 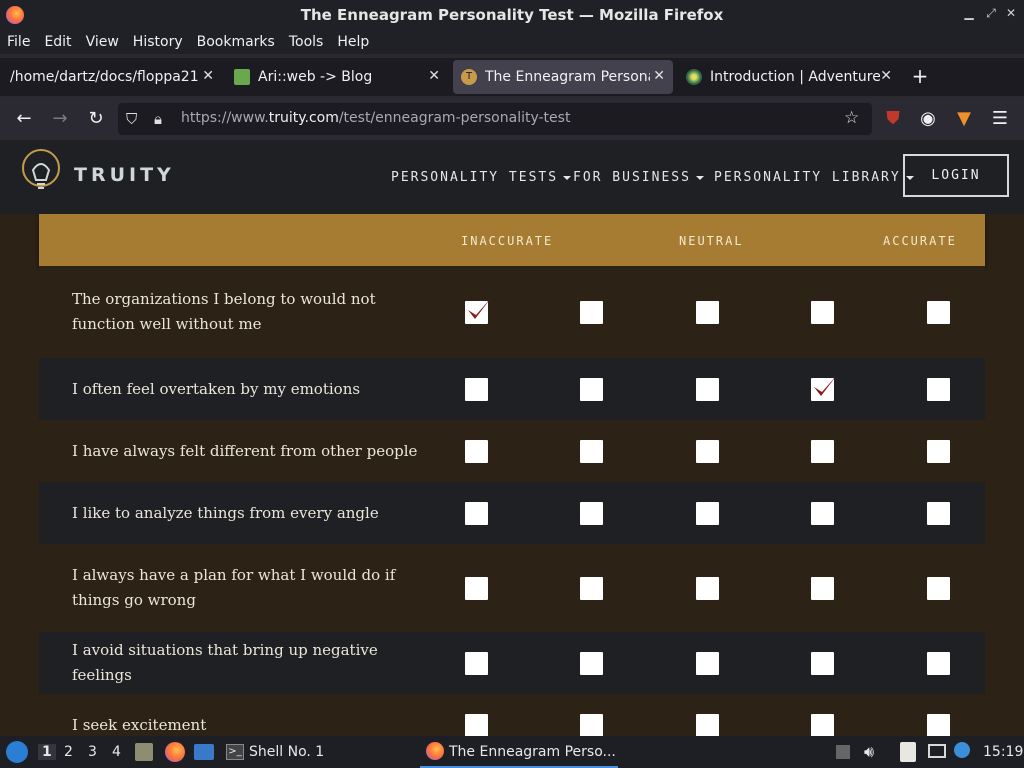 What do you see at coordinates (102, 42) in the screenshot?
I see `menu-view: View` at bounding box center [102, 42].